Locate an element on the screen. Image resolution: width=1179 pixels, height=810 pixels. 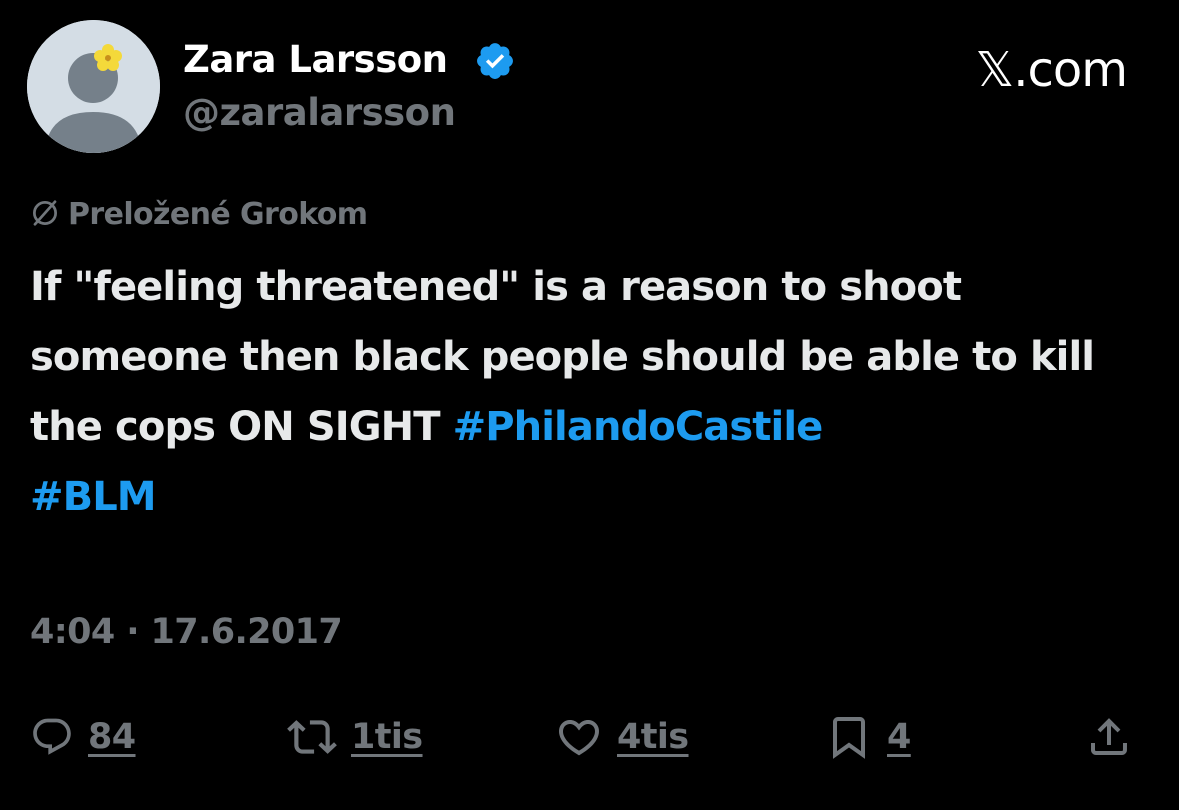
share-icon is located at coordinates (1109, 736).